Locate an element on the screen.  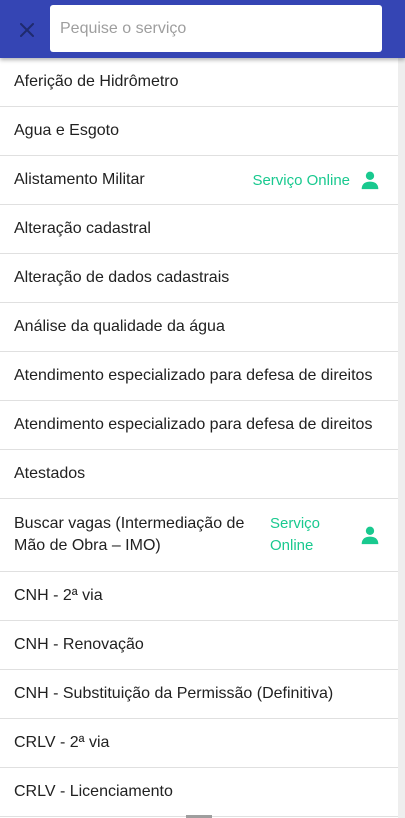
service-name: Alistamento Militar is located at coordinates (79, 179).